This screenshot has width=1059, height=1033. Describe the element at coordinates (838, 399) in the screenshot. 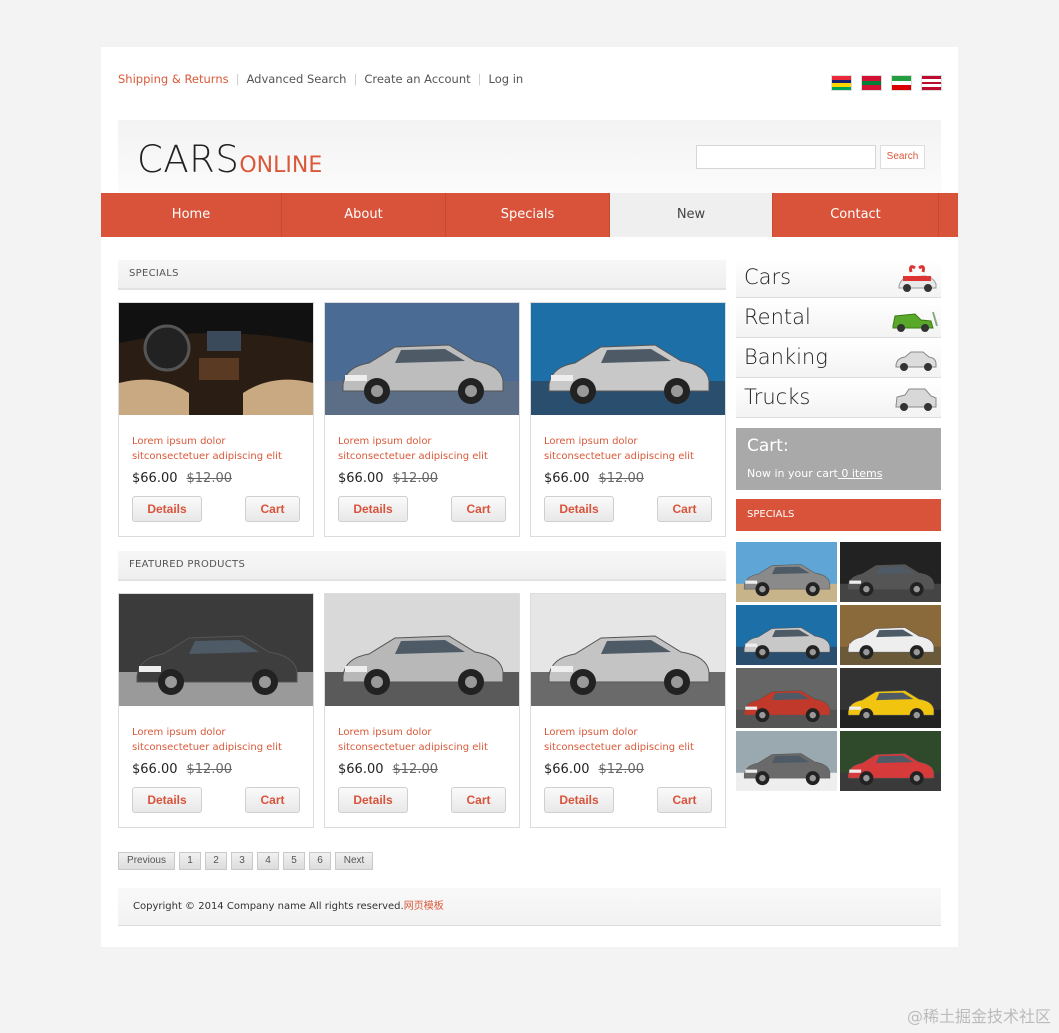

I see `category-trucks: Trucks` at that location.